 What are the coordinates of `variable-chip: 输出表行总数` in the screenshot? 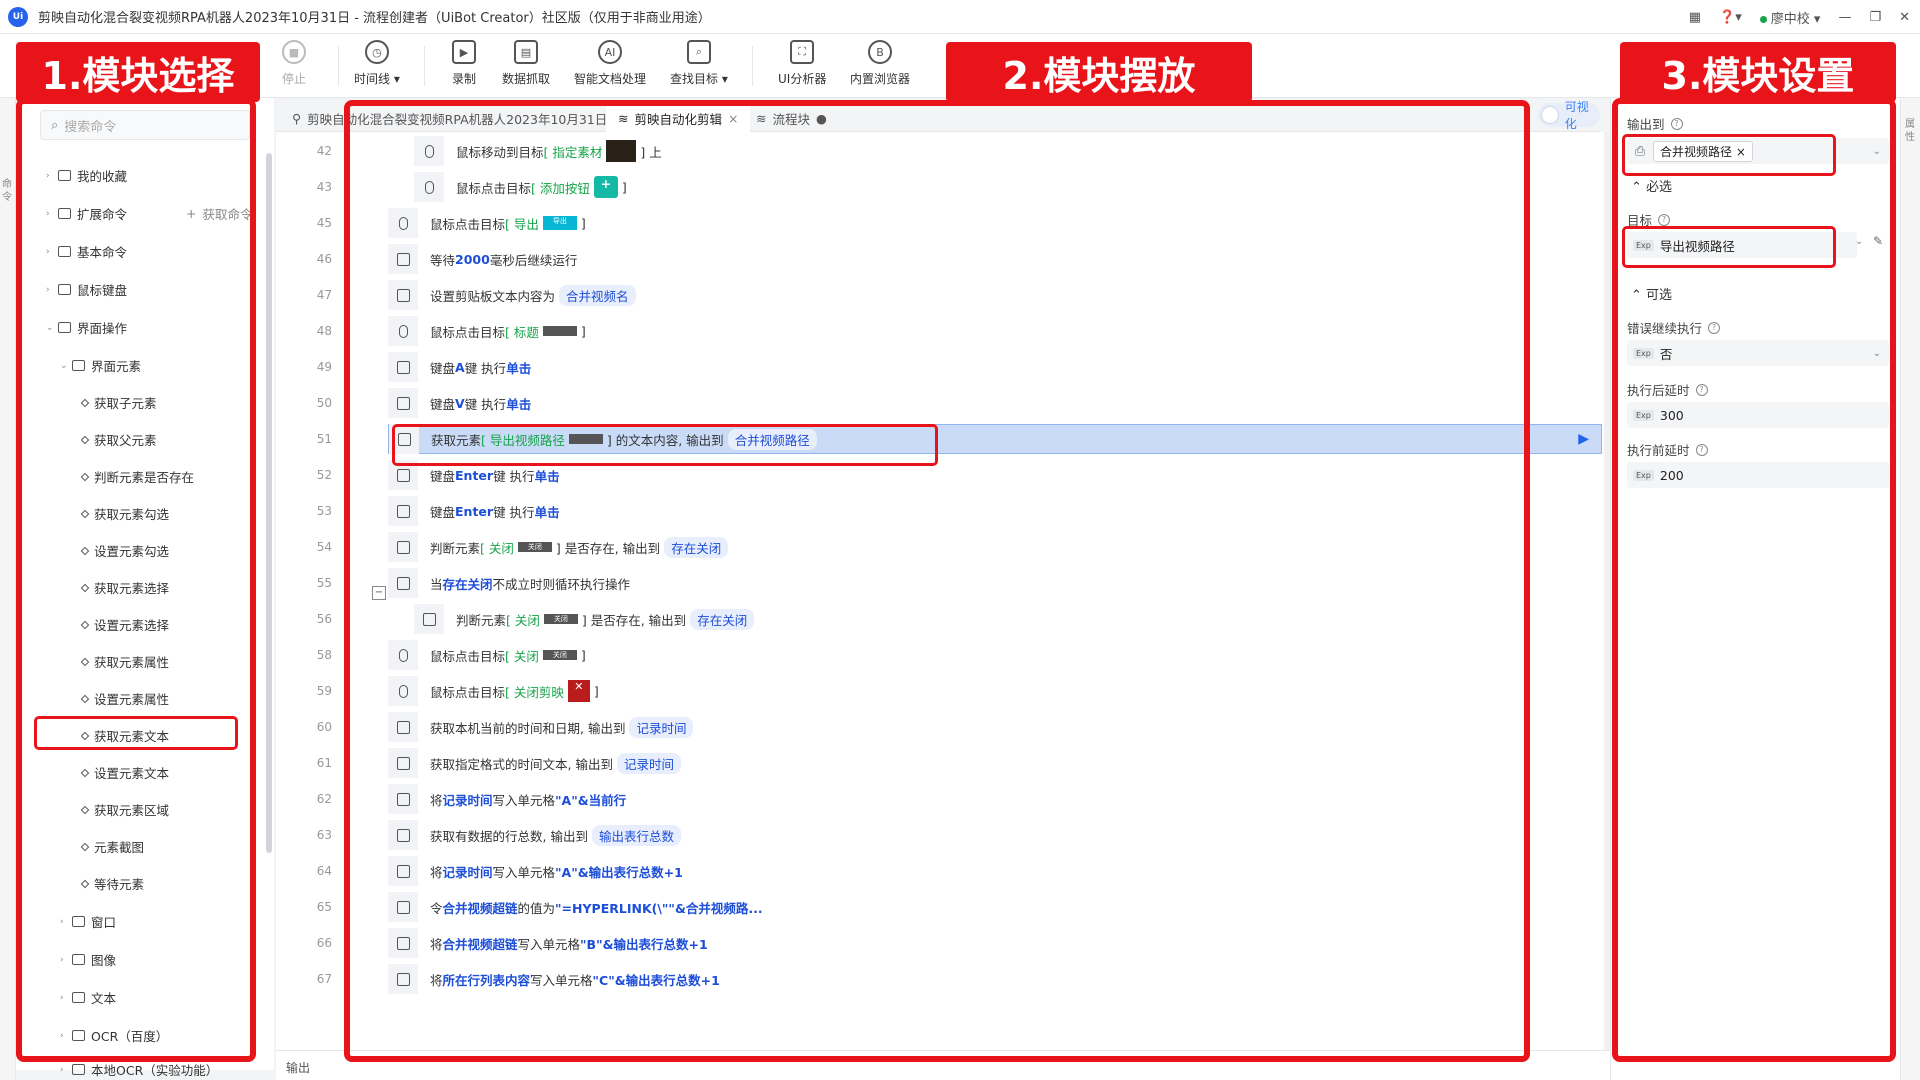 It's located at (636, 835).